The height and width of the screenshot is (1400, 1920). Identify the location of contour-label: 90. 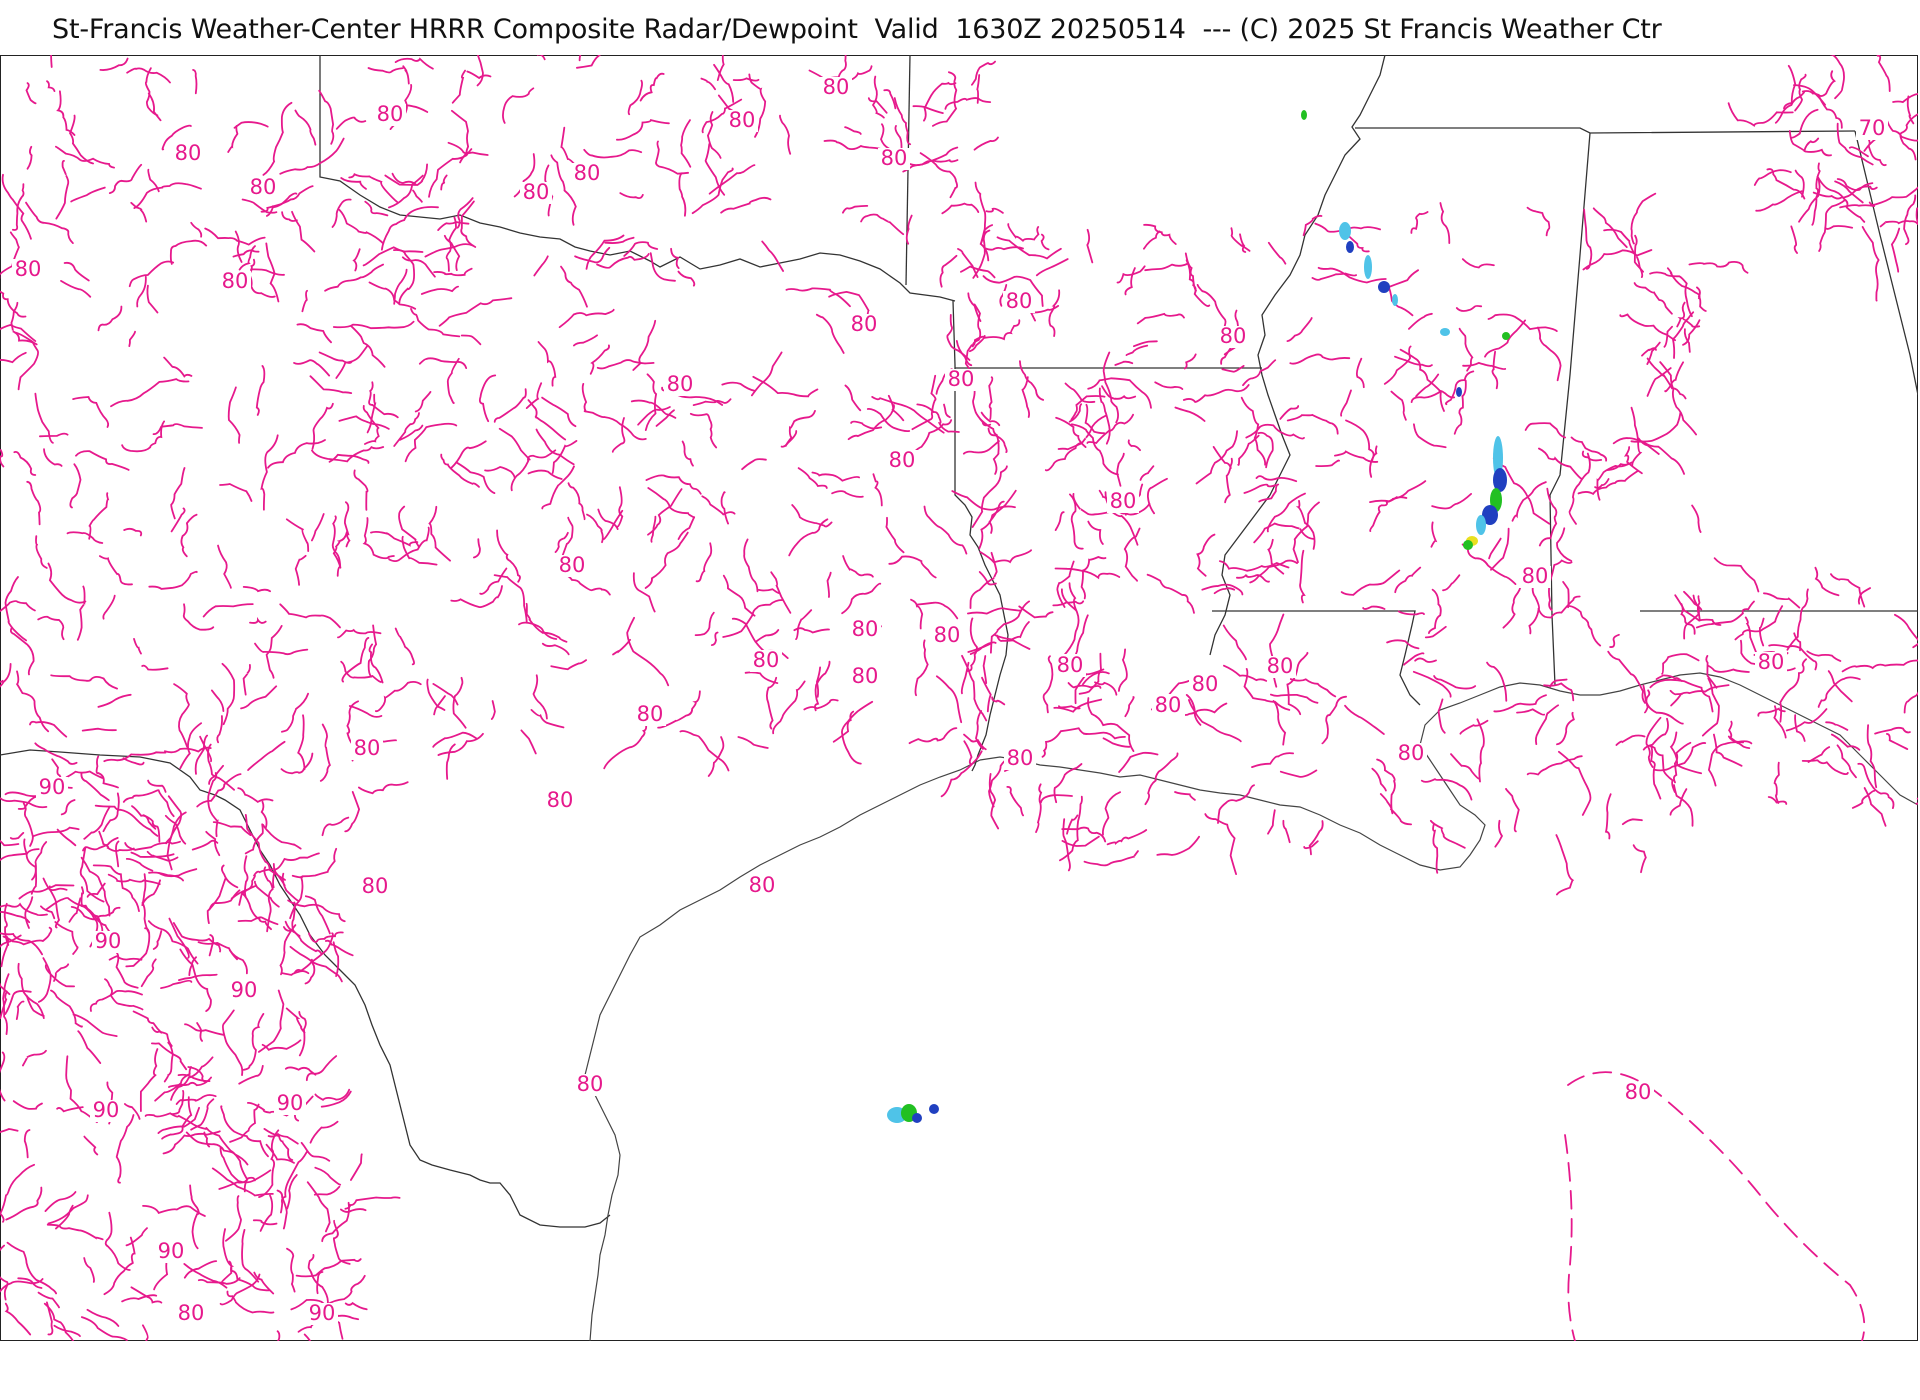
(52, 787).